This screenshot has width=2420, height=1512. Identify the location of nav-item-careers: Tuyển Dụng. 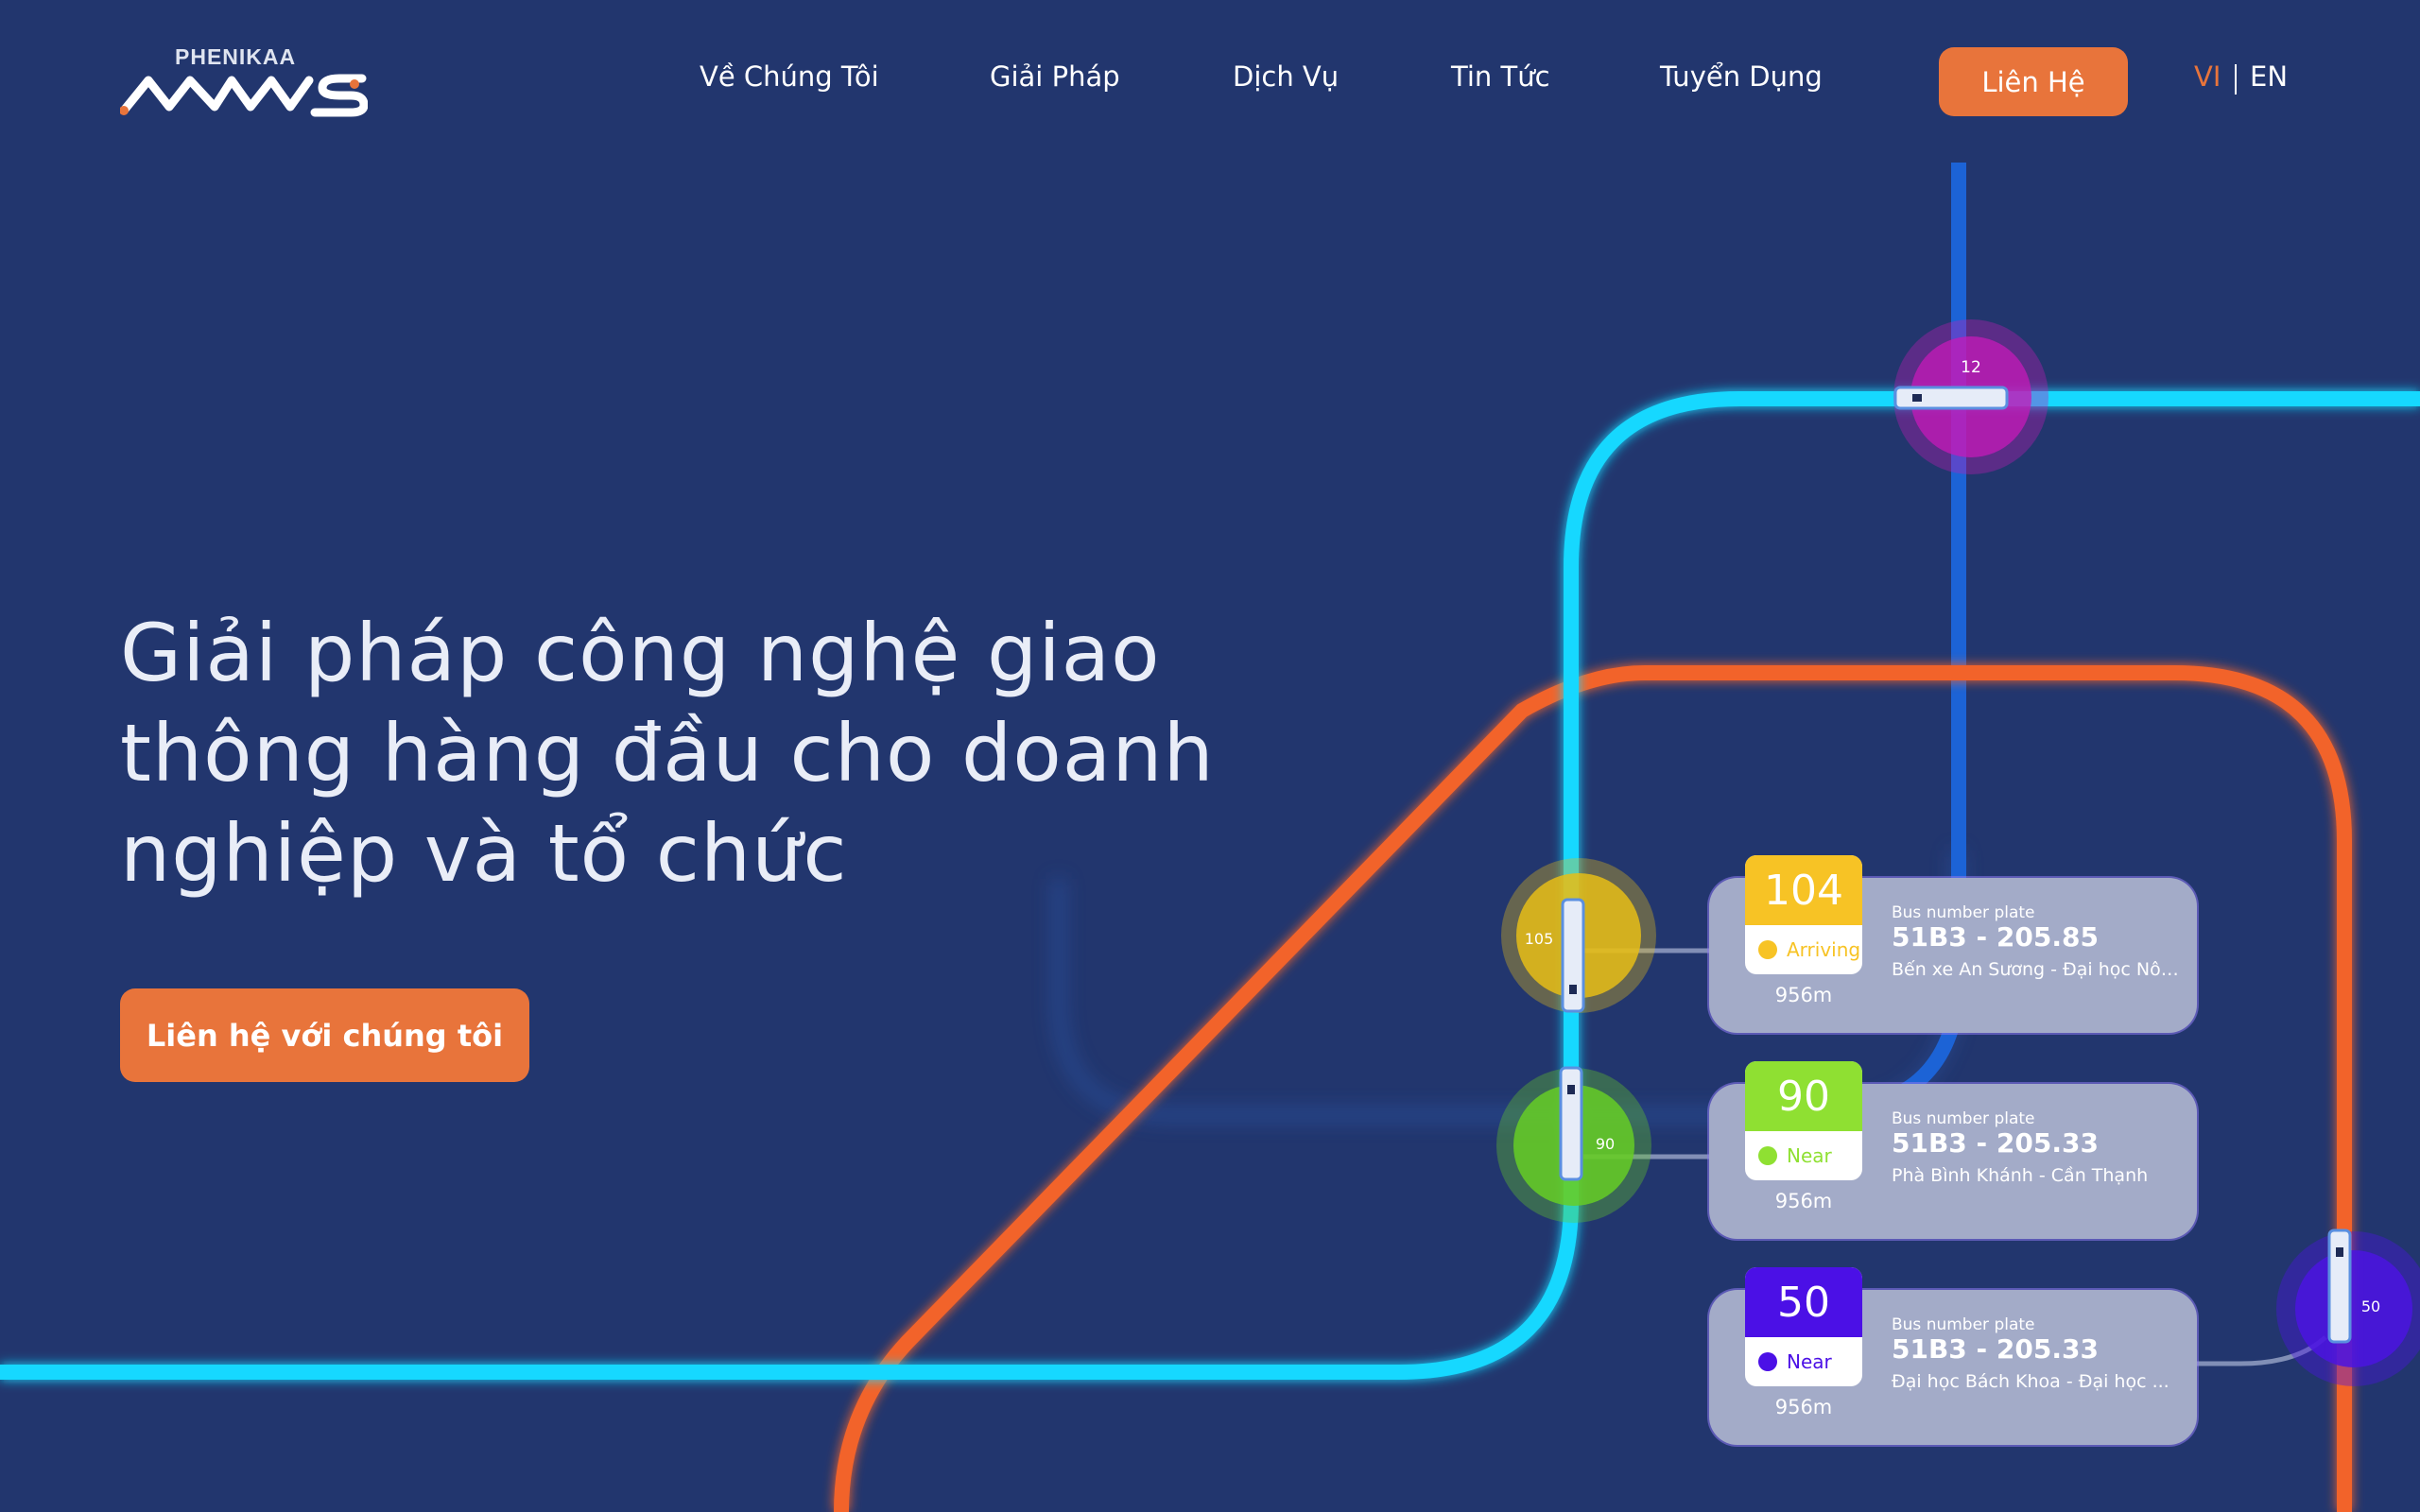
(1741, 76).